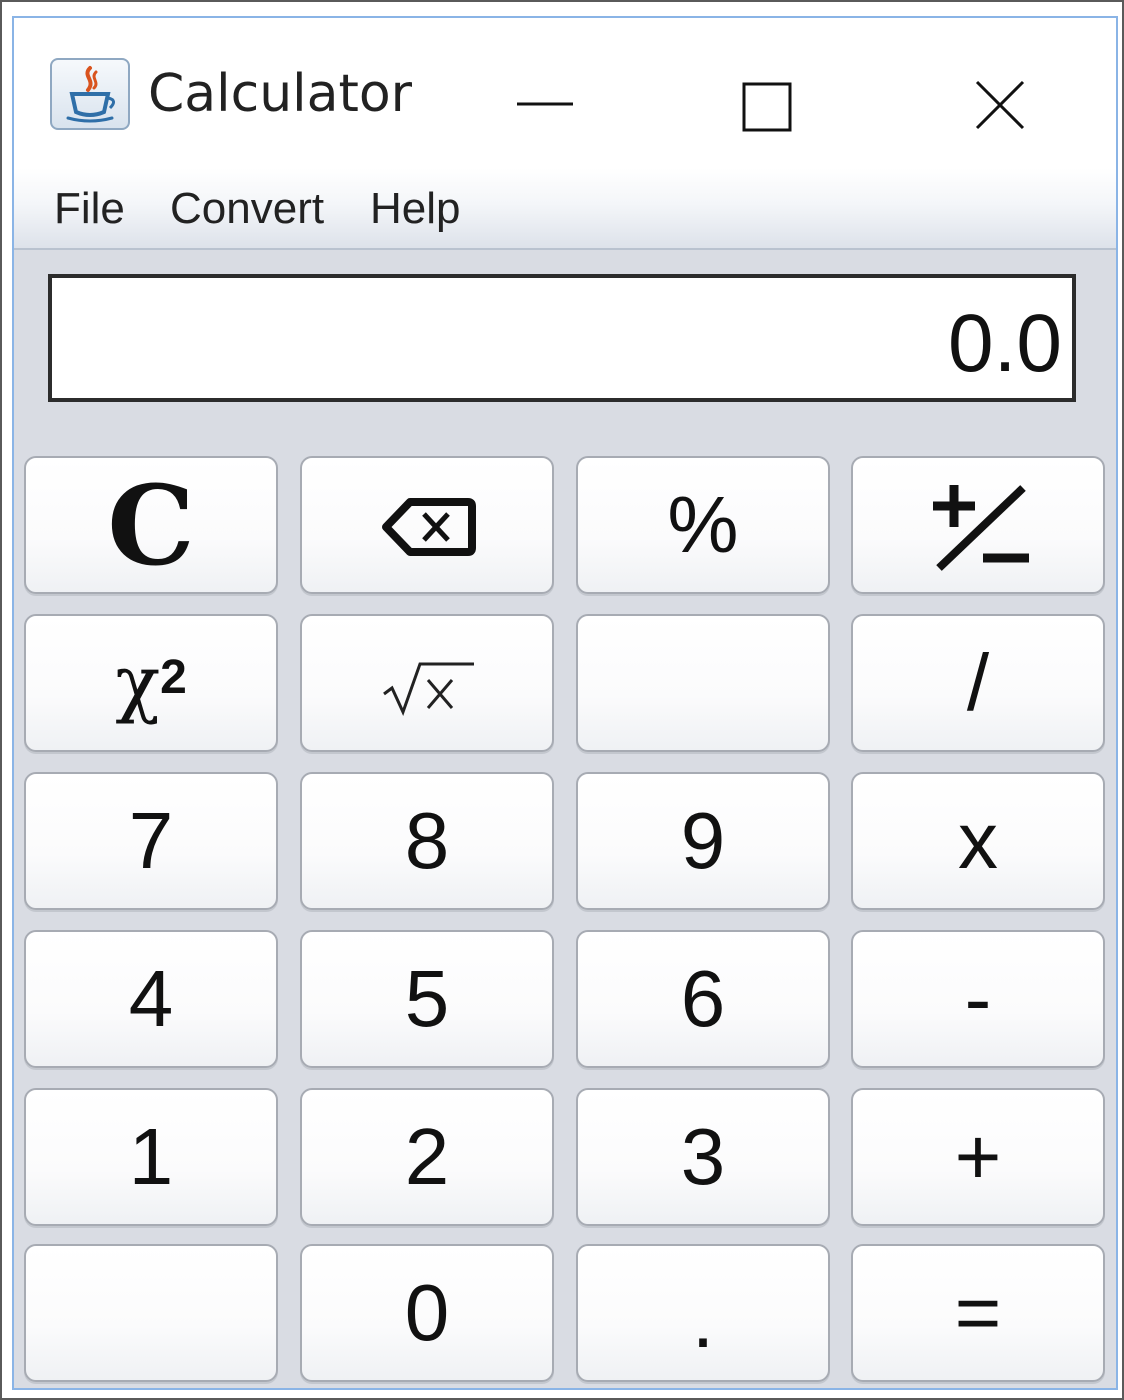 Image resolution: width=1124 pixels, height=1400 pixels. I want to click on percent-button: %, so click(703, 525).